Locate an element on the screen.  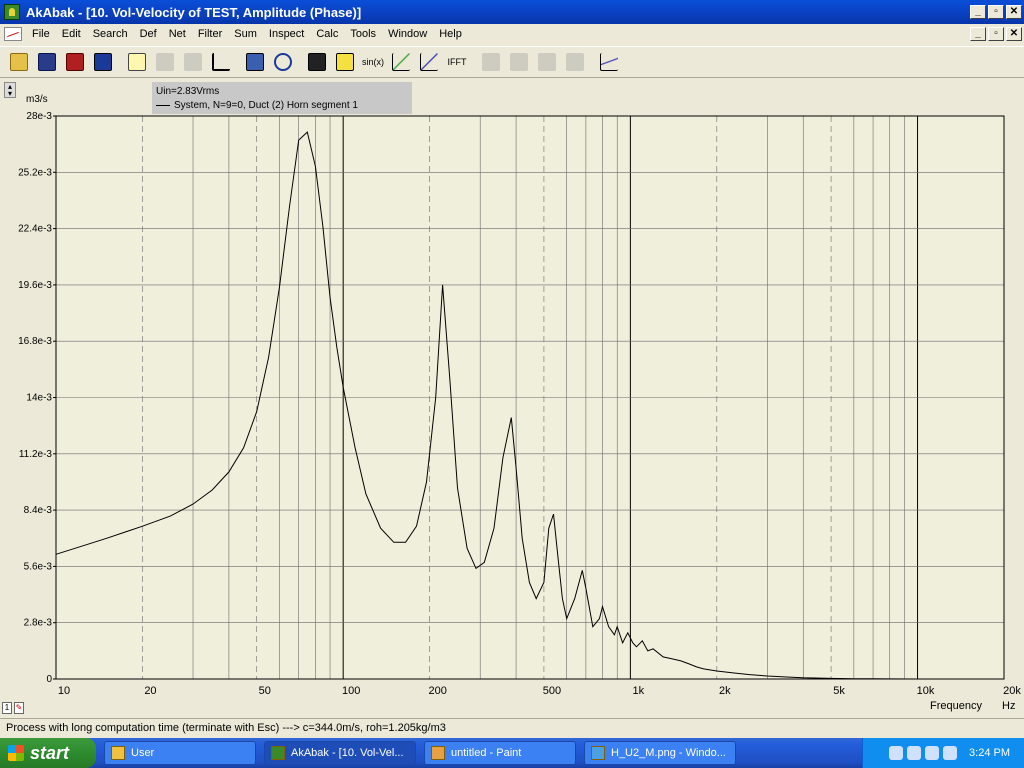
page-icon: 1 is located at coordinates (7, 708).